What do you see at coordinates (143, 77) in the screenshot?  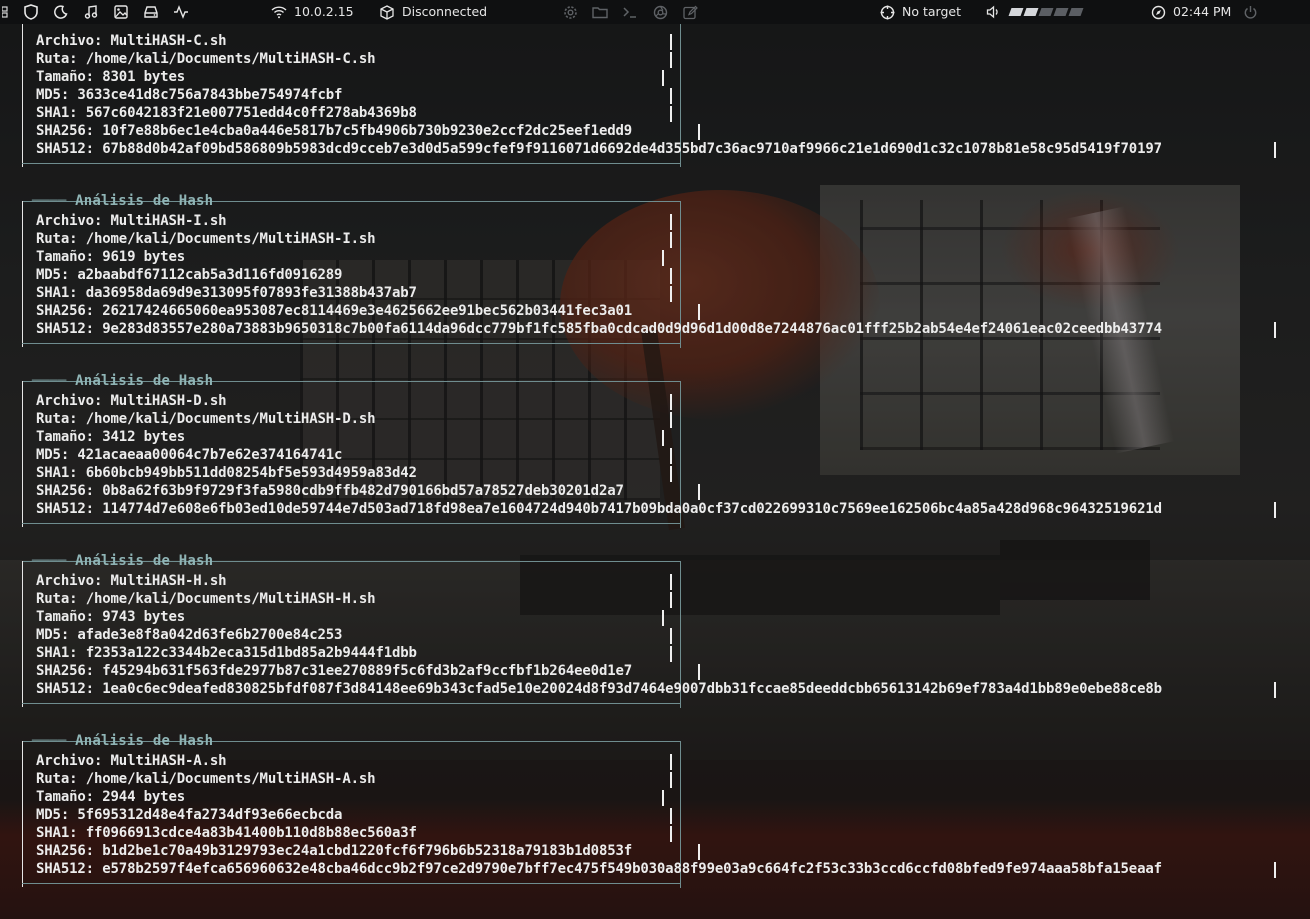 I see `tamano-value: 8301 bytes` at bounding box center [143, 77].